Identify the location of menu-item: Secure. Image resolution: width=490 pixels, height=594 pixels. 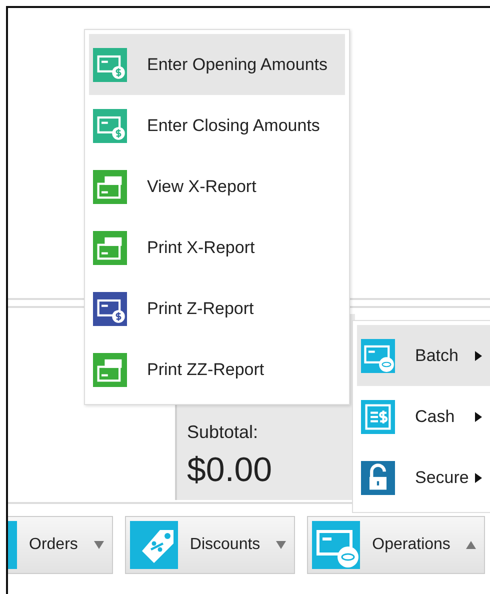
(423, 477).